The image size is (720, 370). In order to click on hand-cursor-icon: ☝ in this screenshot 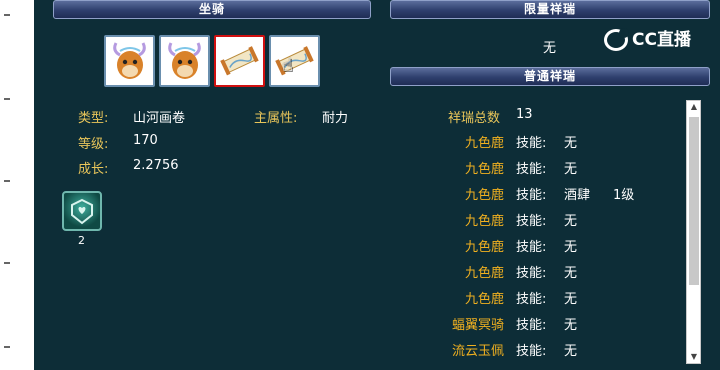, I will do `click(287, 65)`.